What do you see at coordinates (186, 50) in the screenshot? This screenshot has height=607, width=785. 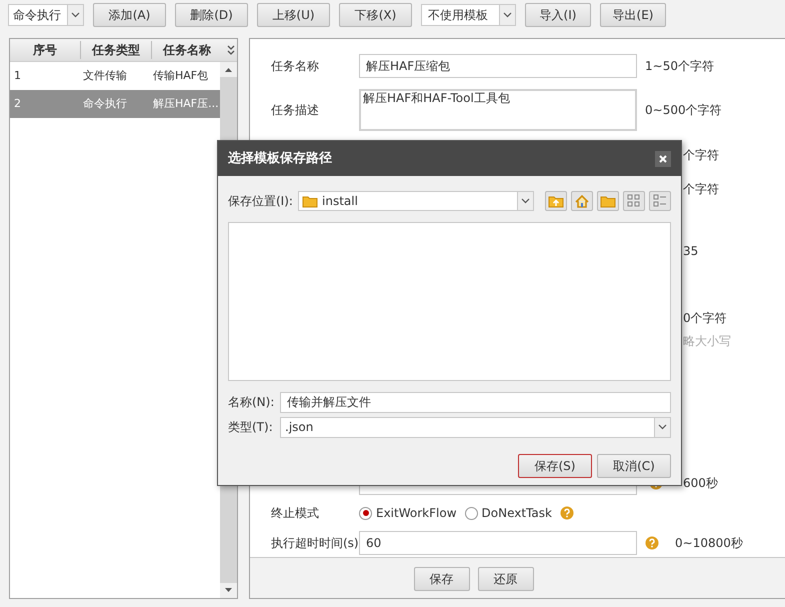 I see `column-header: 任务名称` at bounding box center [186, 50].